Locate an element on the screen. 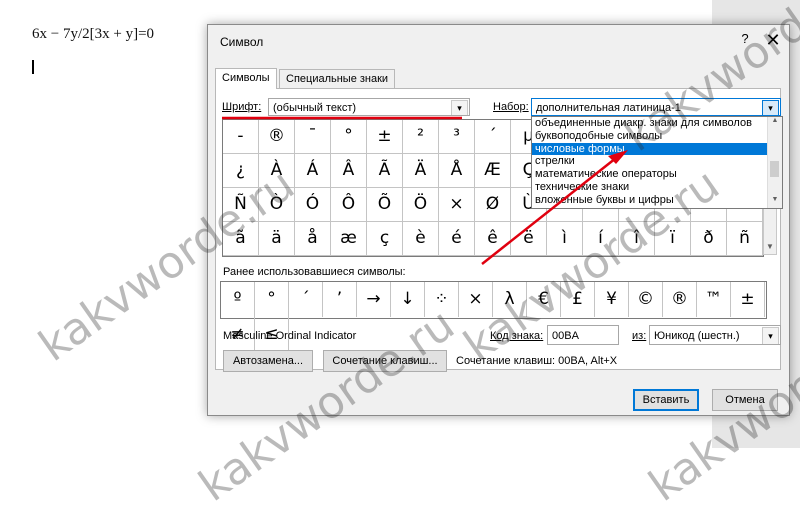  dropdown-scrollbar: ▲ ▼ is located at coordinates (774, 162).